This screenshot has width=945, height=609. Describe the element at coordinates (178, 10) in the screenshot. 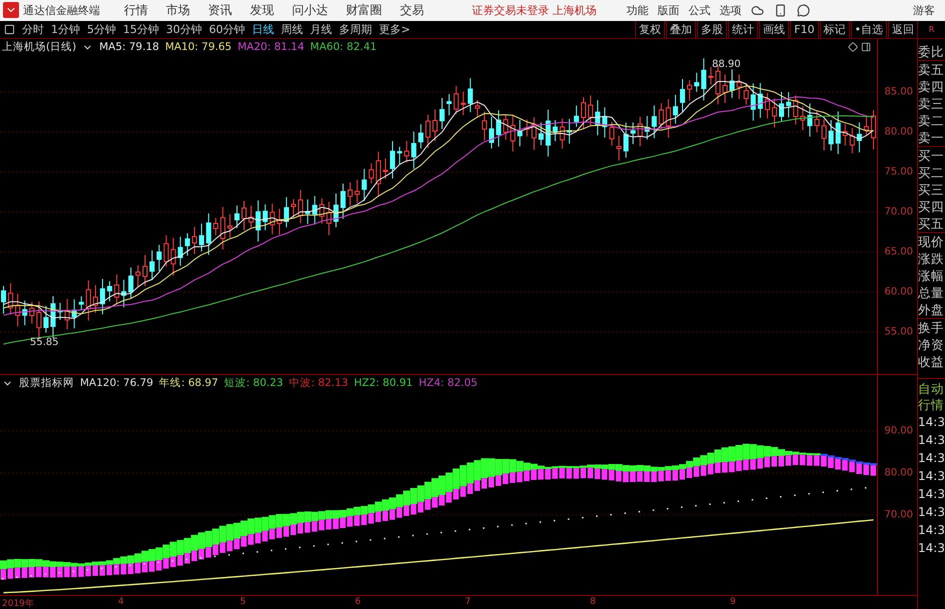

I see `menu-item: 市场` at that location.